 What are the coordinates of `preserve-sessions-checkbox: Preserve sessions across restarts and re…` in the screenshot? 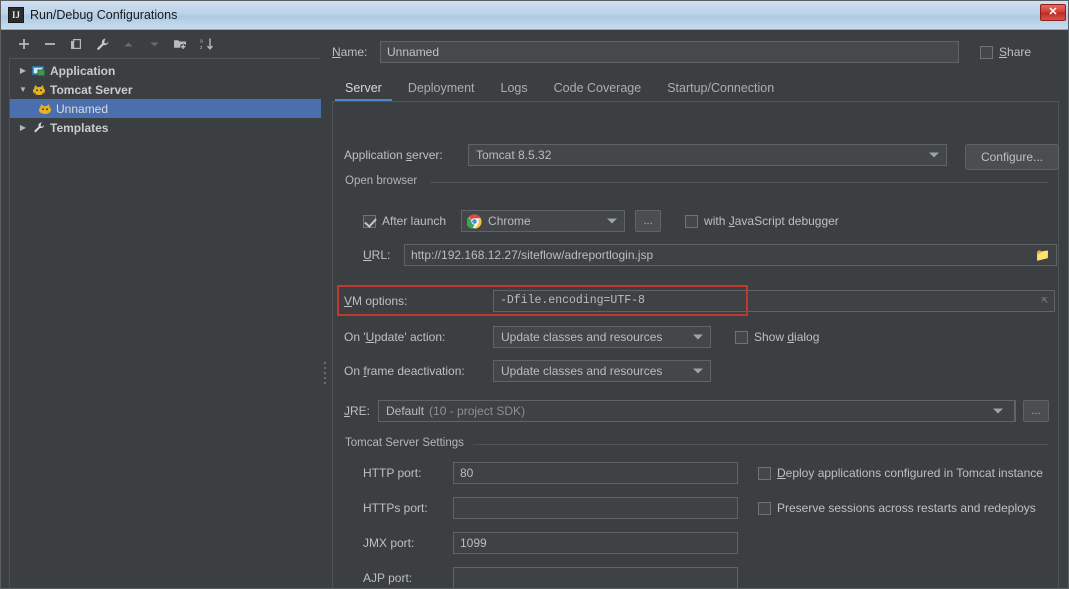 It's located at (897, 508).